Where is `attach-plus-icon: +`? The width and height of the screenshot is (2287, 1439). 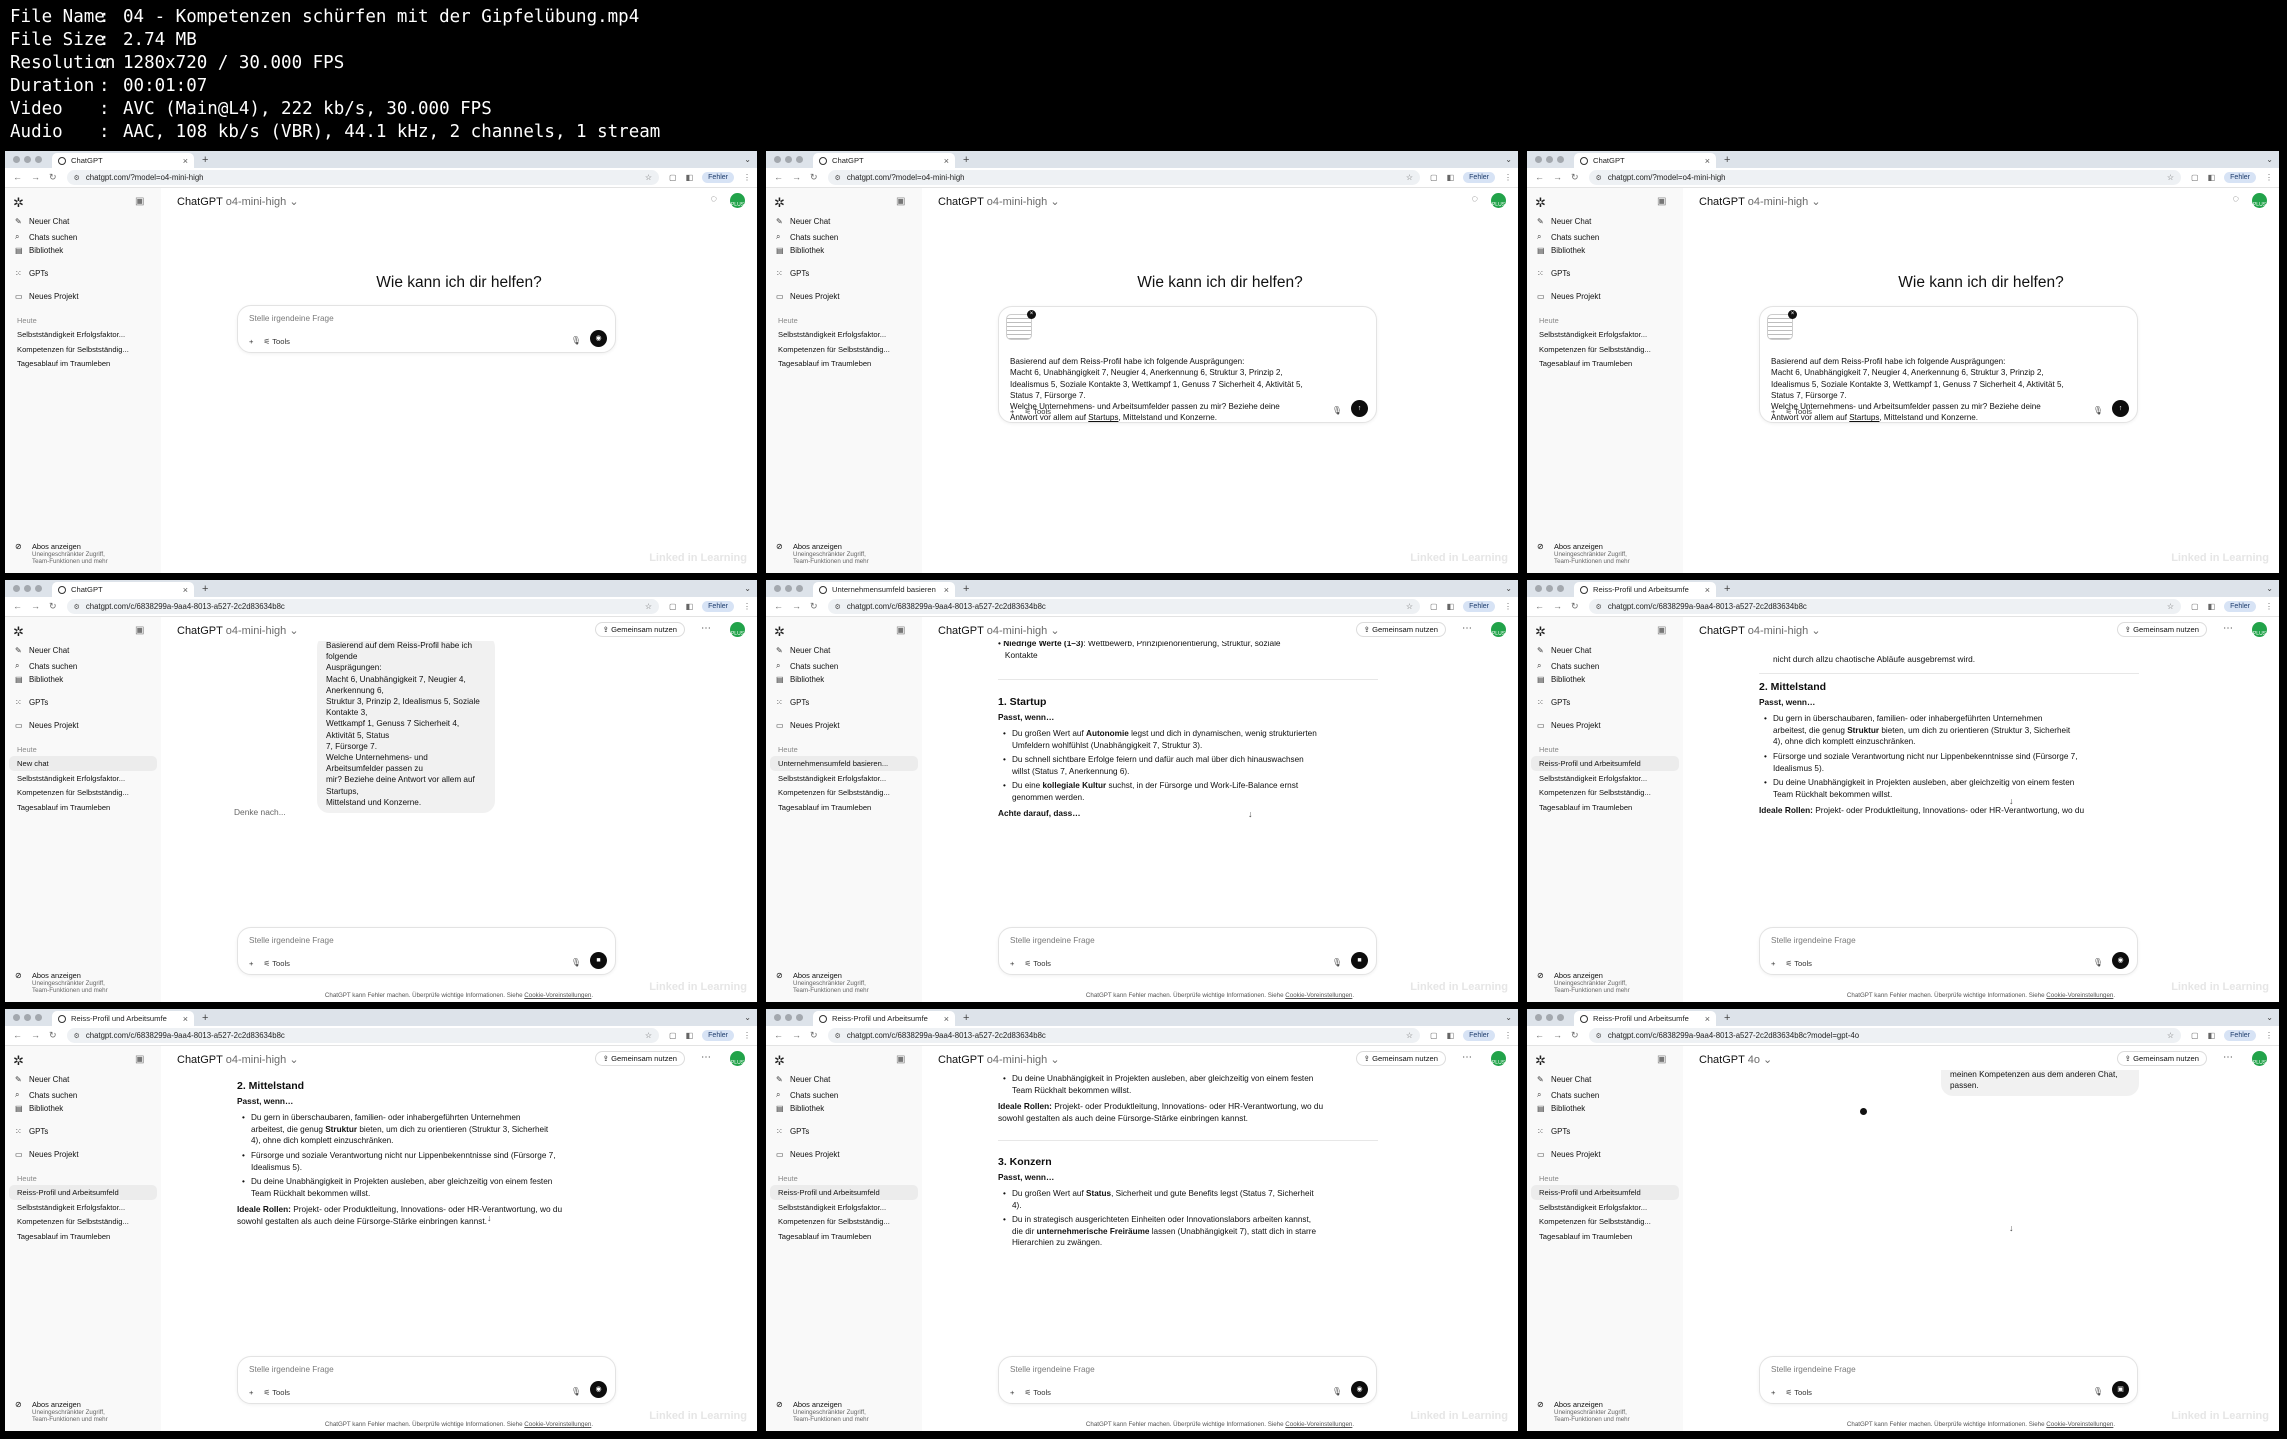 attach-plus-icon: + is located at coordinates (1012, 963).